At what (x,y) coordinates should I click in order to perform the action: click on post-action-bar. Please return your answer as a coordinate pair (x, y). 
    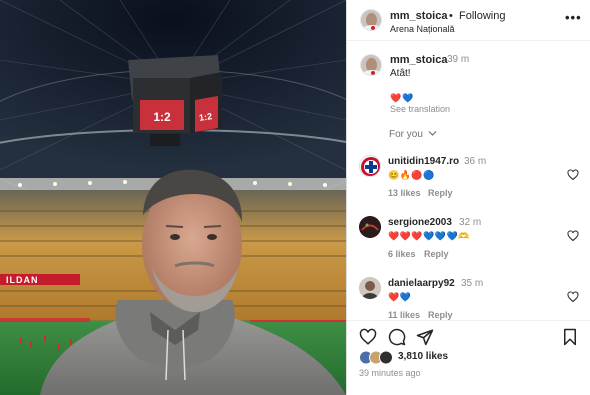
    Looking at the image, I should click on (468, 335).